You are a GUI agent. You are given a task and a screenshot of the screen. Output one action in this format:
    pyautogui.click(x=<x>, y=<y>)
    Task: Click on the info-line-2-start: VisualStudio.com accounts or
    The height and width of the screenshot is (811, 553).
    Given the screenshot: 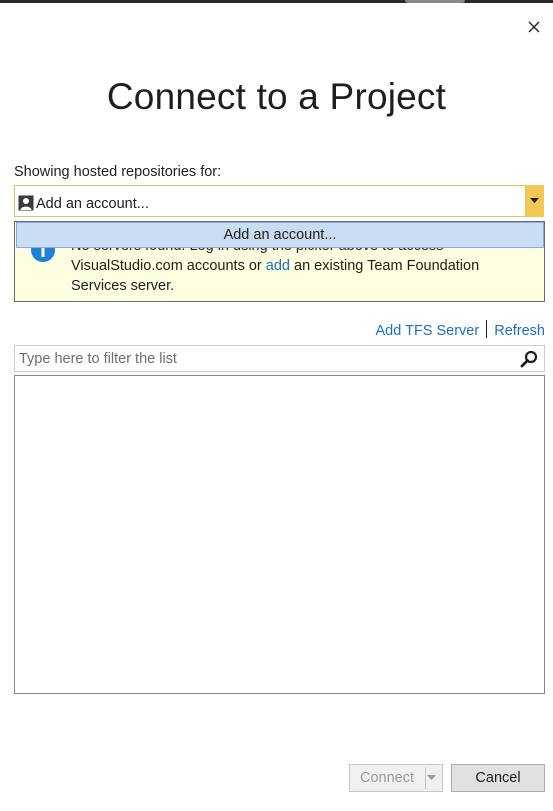 What is the action you would take?
    pyautogui.click(x=168, y=266)
    